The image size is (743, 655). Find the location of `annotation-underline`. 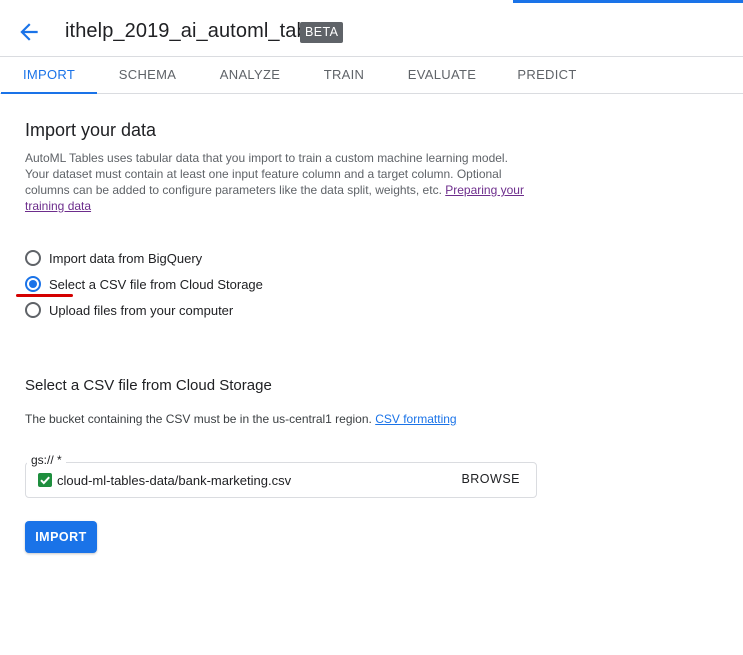

annotation-underline is located at coordinates (44, 295).